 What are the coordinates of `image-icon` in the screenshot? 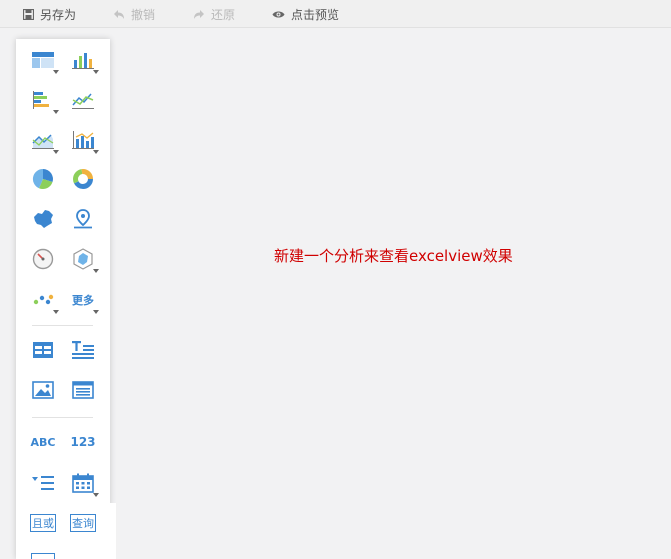 It's located at (43, 390).